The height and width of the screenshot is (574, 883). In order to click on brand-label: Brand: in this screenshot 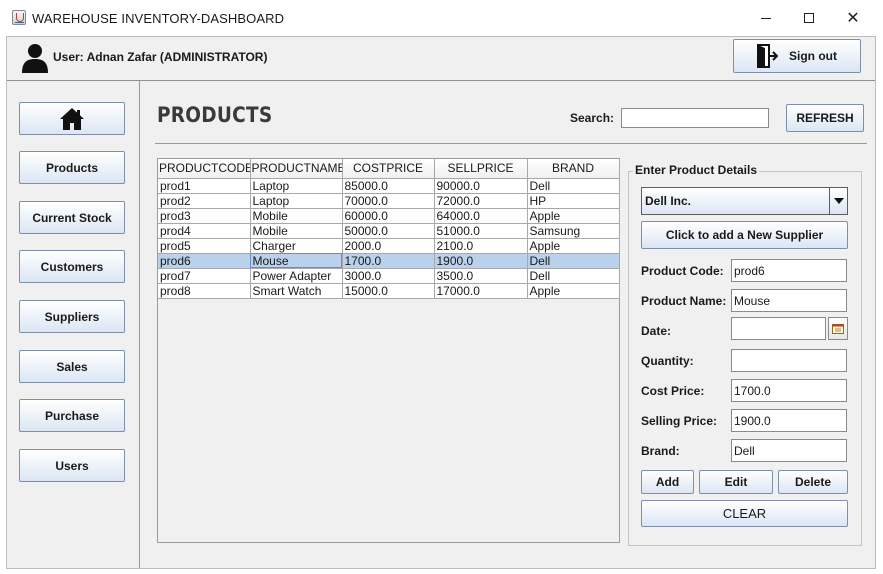, I will do `click(660, 451)`.